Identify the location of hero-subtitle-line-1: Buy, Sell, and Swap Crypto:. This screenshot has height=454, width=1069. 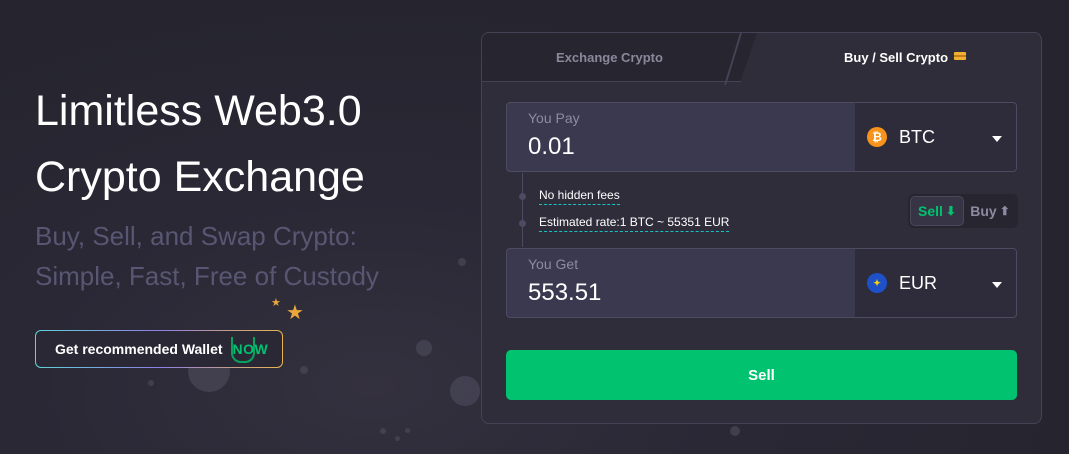
(196, 236).